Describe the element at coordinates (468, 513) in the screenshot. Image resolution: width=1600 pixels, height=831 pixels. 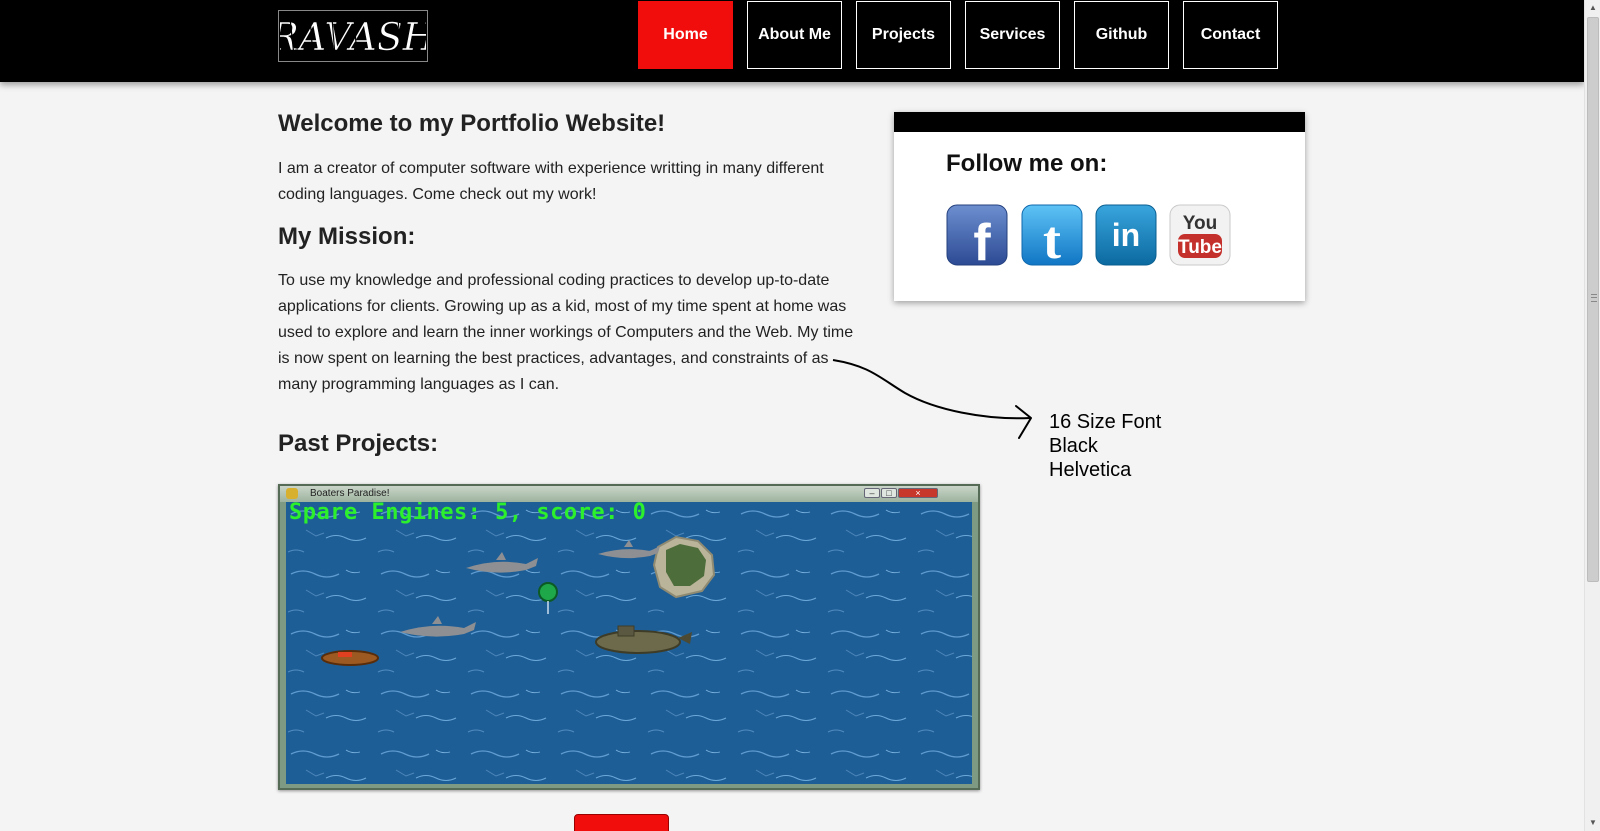
I see `game-score-text: Spare Engines: 5, score: 0` at that location.